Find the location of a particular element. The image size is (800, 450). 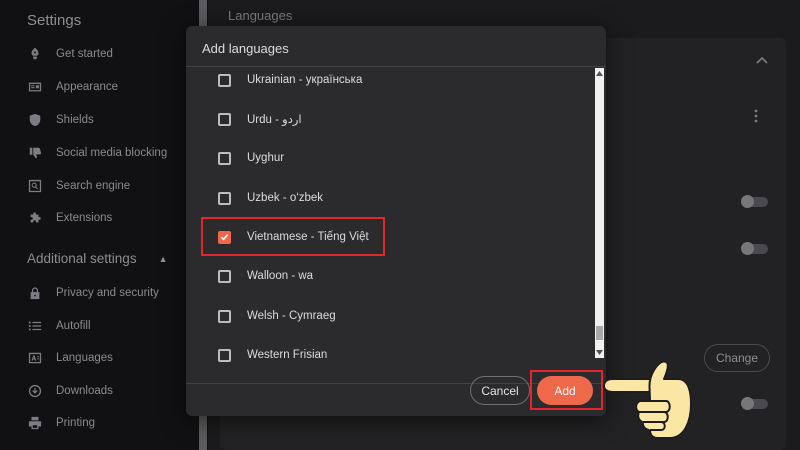

sidebar-item-shields: Shields is located at coordinates (61, 120).